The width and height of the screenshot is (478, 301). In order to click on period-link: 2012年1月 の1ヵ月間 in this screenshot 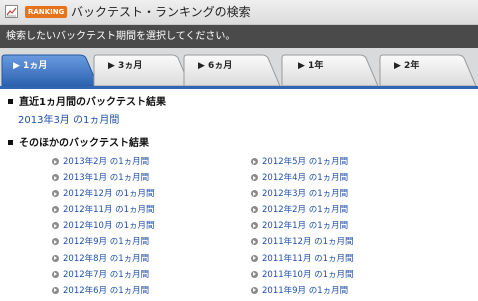, I will do `click(302, 228)`.